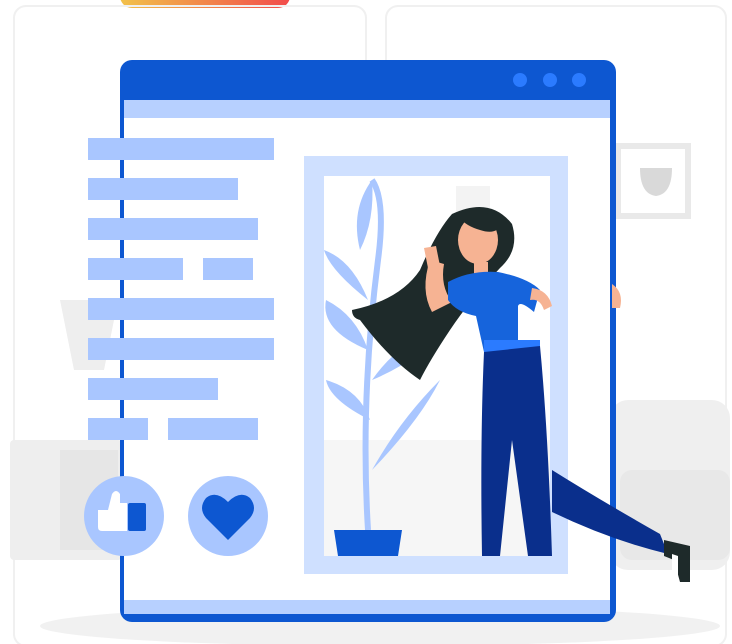  What do you see at coordinates (228, 516) in the screenshot?
I see `love-button` at bounding box center [228, 516].